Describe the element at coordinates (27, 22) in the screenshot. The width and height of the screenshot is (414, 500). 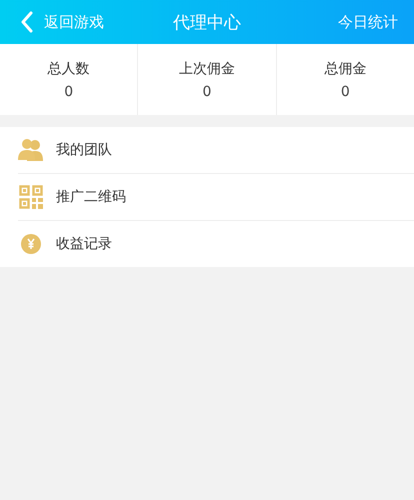
I see `back-icon` at that location.